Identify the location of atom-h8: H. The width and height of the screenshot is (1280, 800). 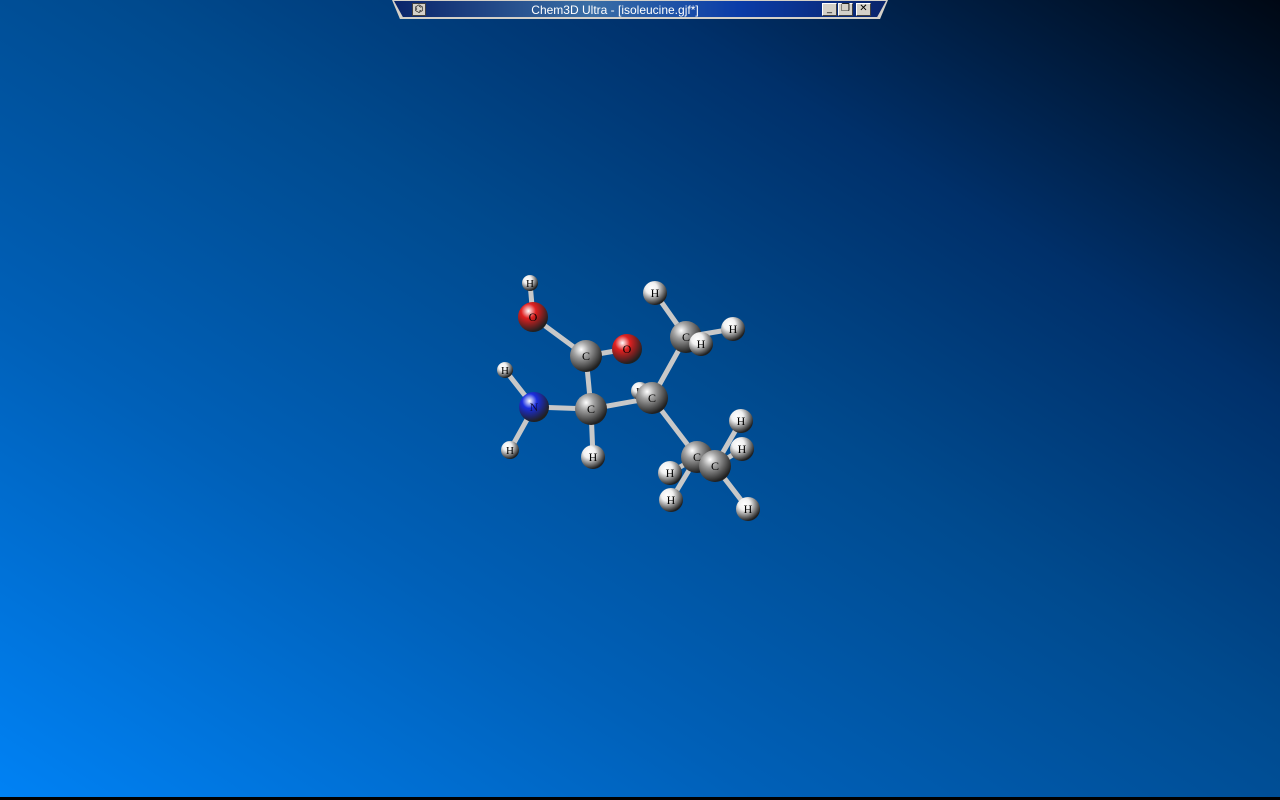
(701, 344).